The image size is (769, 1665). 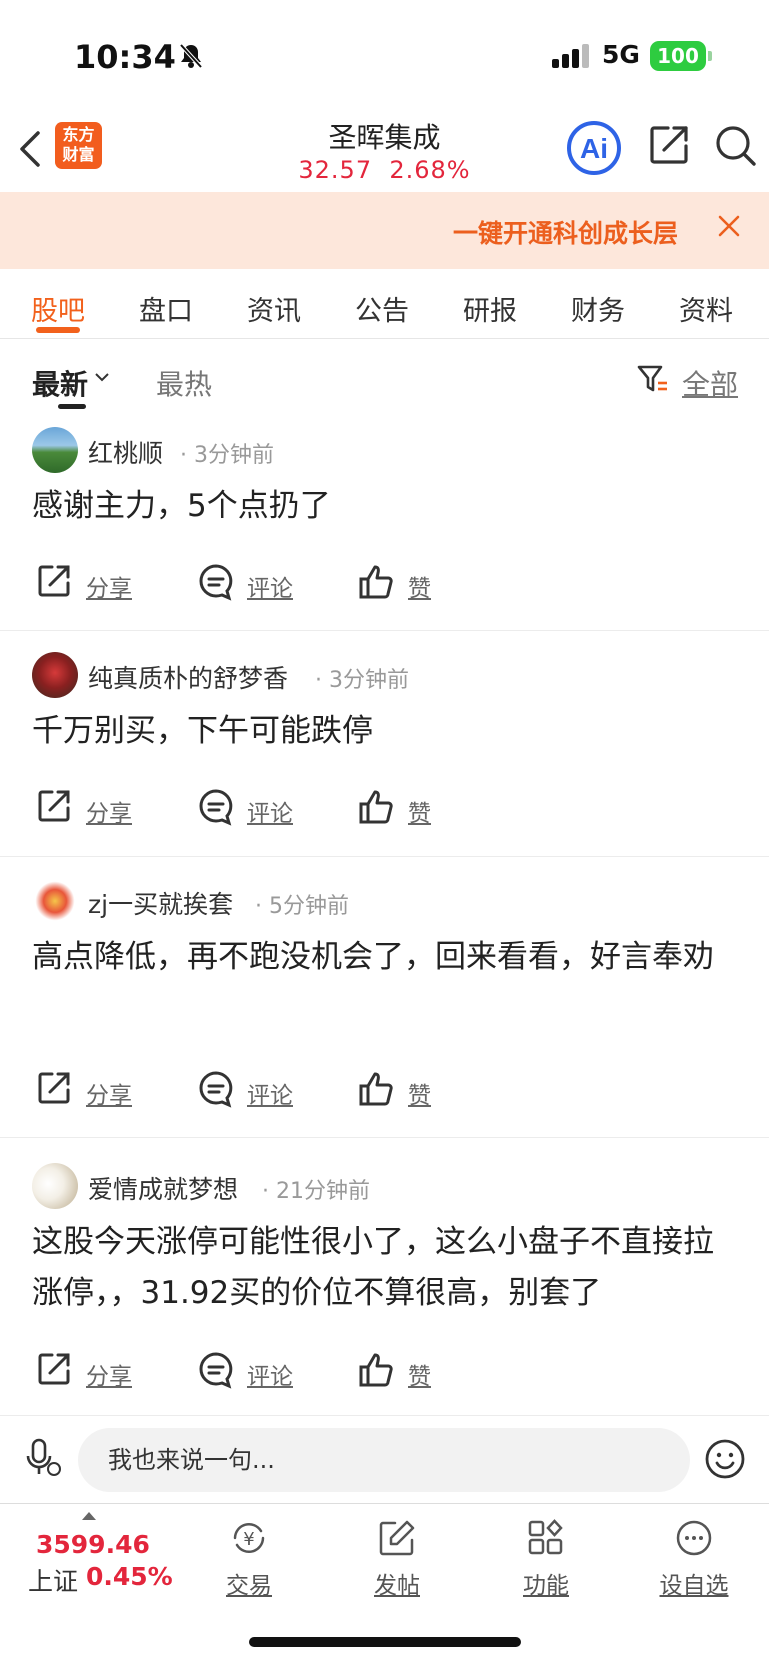 I want to click on post-time: · 5分钟前, so click(x=302, y=906).